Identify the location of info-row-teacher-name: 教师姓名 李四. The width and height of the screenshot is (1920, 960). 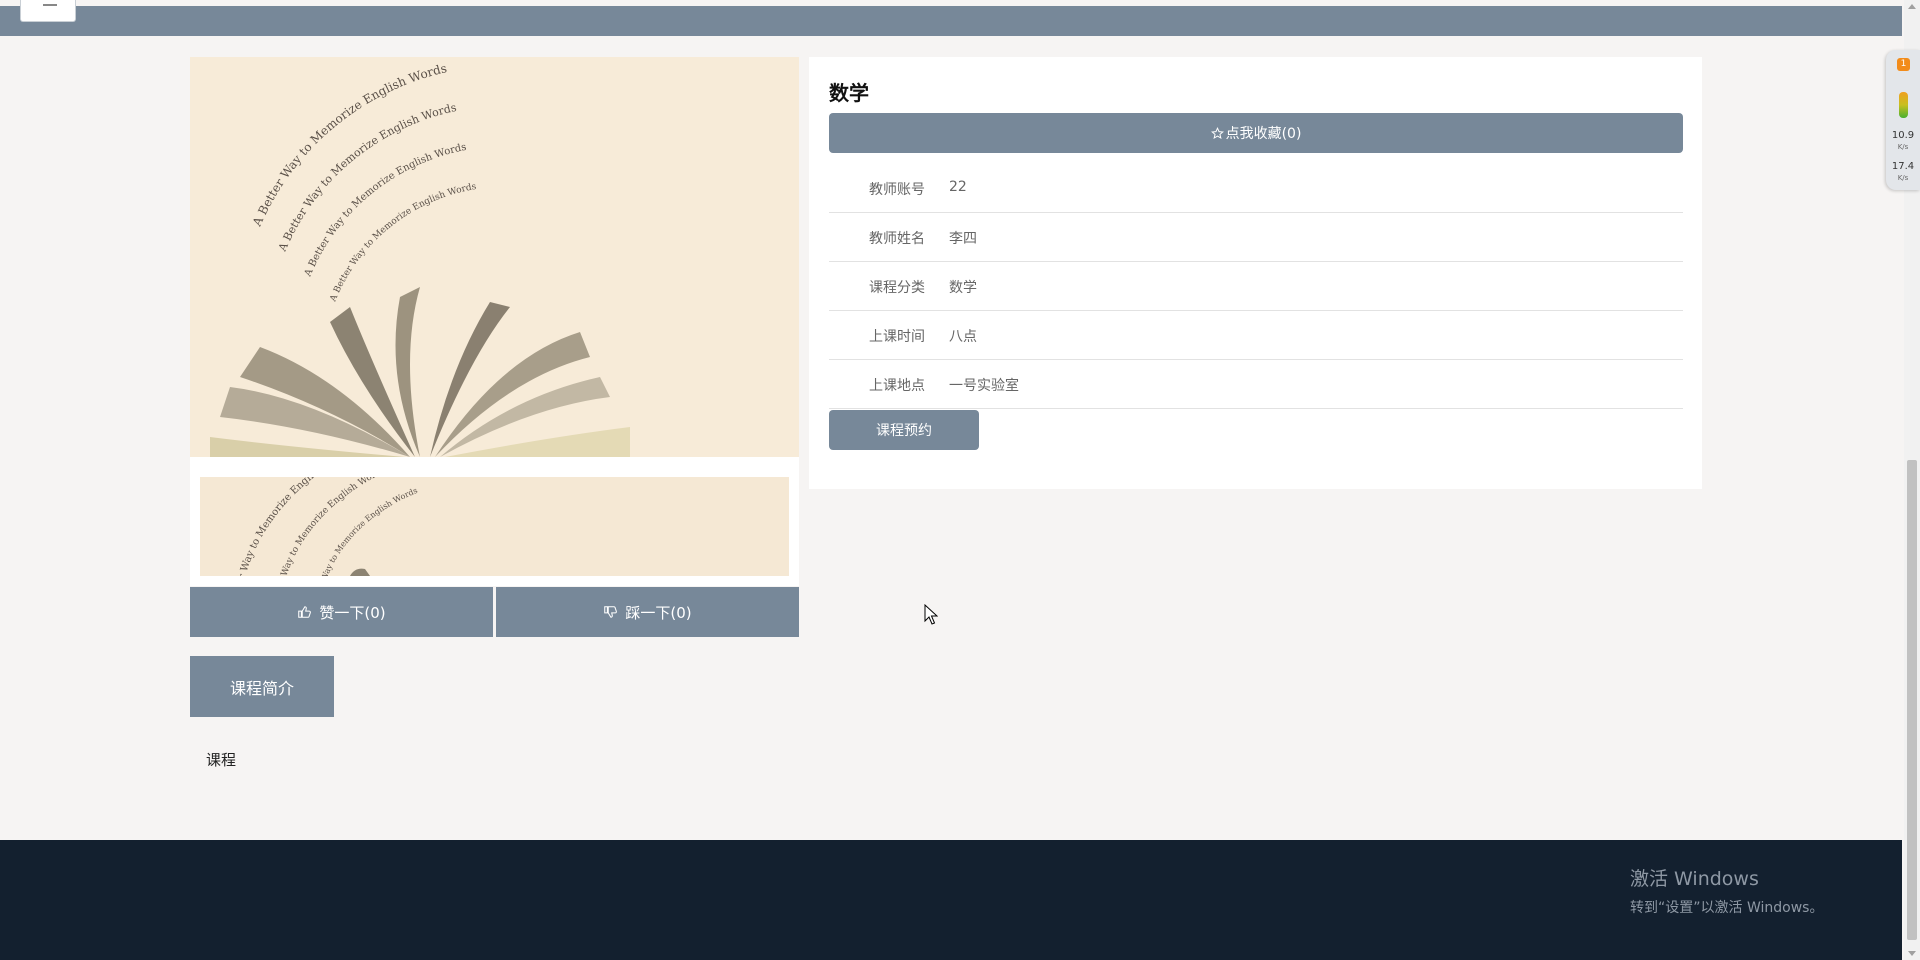
(1256, 237).